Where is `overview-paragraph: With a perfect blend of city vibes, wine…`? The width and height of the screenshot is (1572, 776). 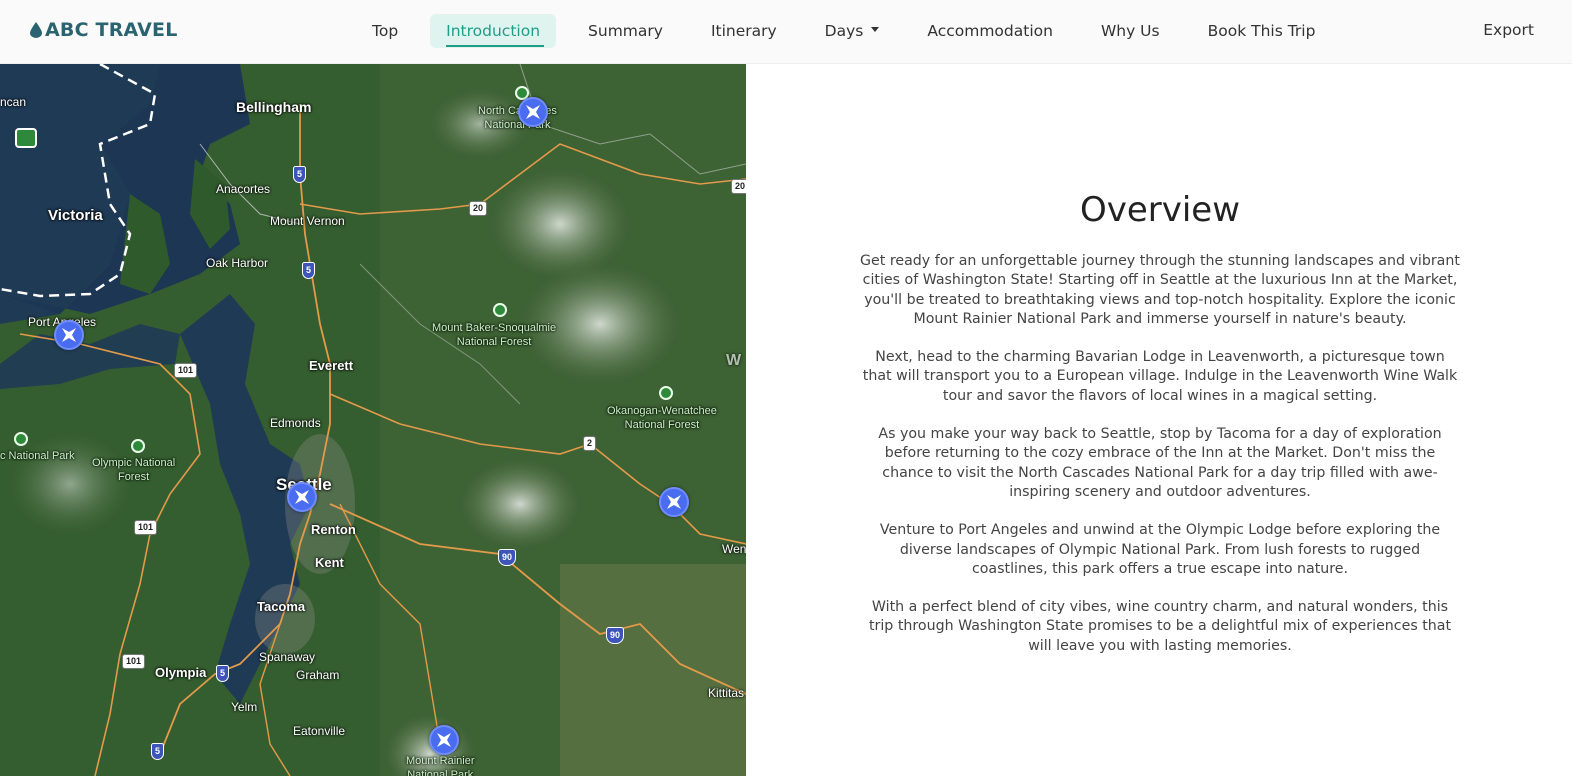 overview-paragraph: With a perfect blend of city vibes, wine… is located at coordinates (1160, 626).